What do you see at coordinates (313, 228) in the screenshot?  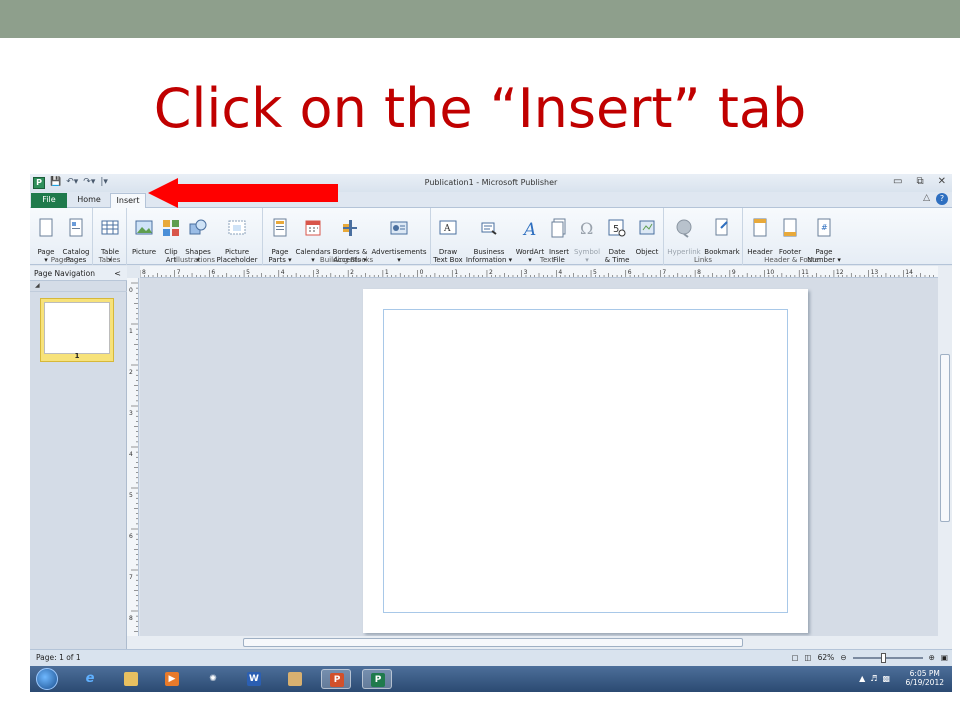 I see `calendars-icon` at bounding box center [313, 228].